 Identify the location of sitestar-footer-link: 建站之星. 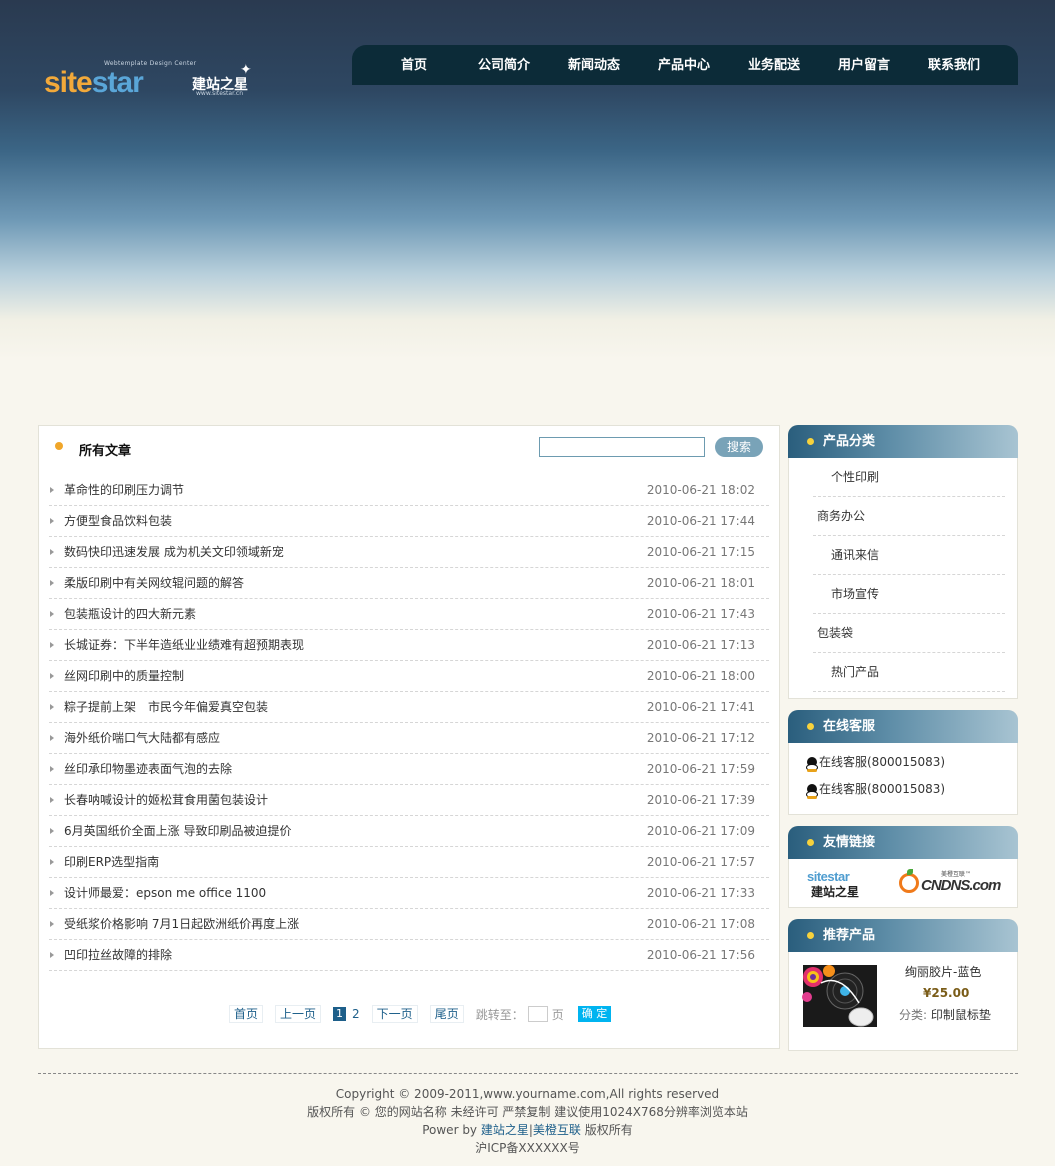
(505, 1130).